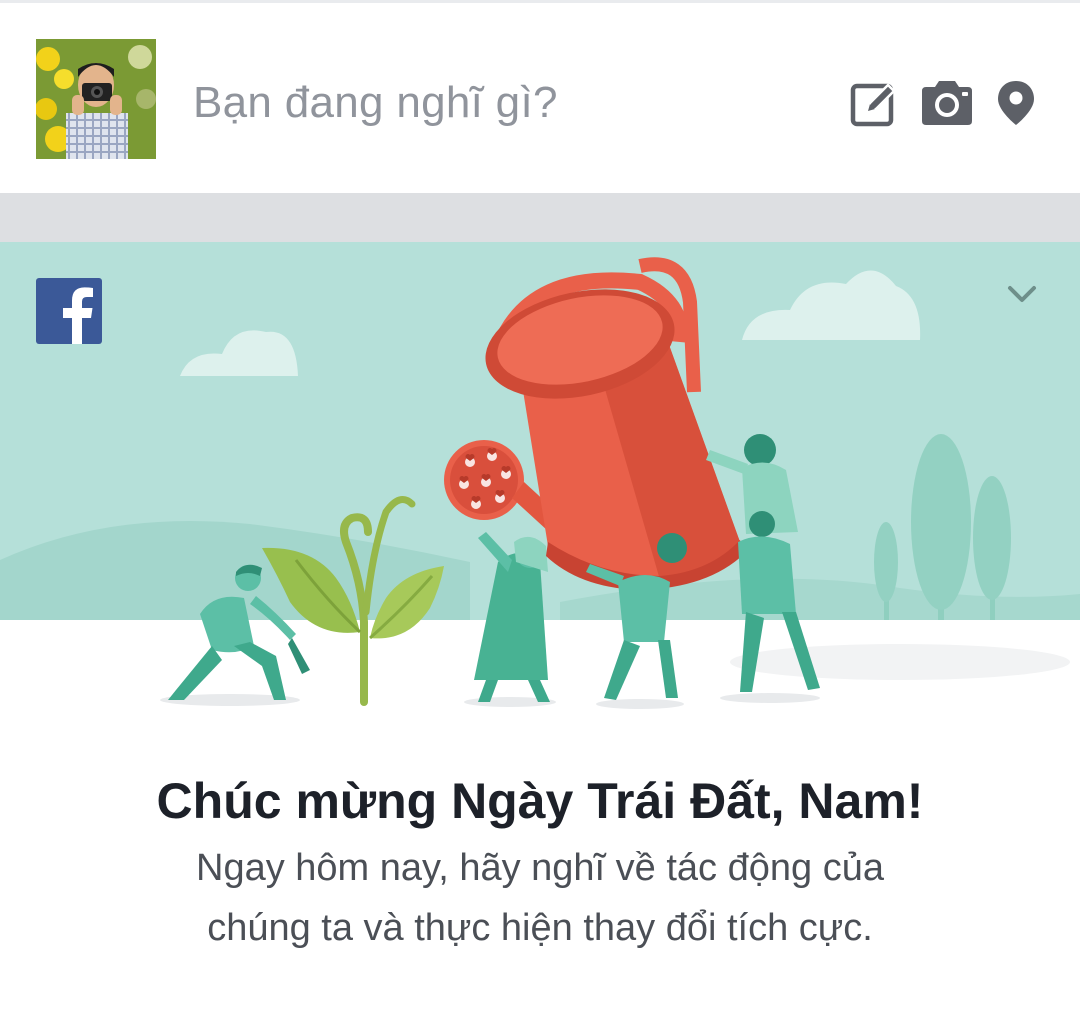  What do you see at coordinates (69, 311) in the screenshot?
I see `facebook-logo-icon` at bounding box center [69, 311].